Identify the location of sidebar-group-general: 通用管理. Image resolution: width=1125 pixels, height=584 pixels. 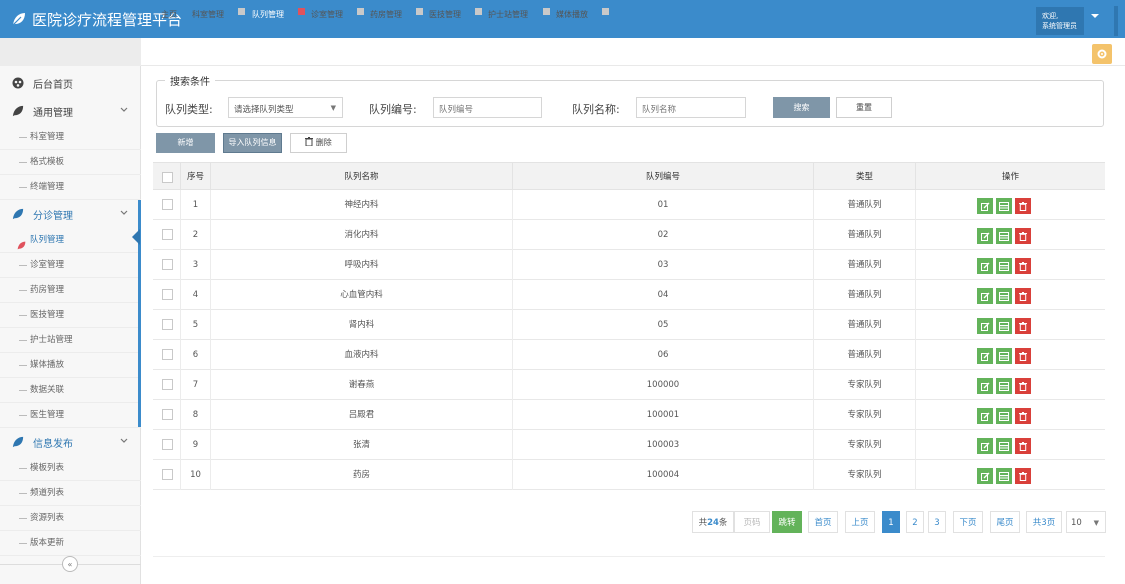
(70, 111).